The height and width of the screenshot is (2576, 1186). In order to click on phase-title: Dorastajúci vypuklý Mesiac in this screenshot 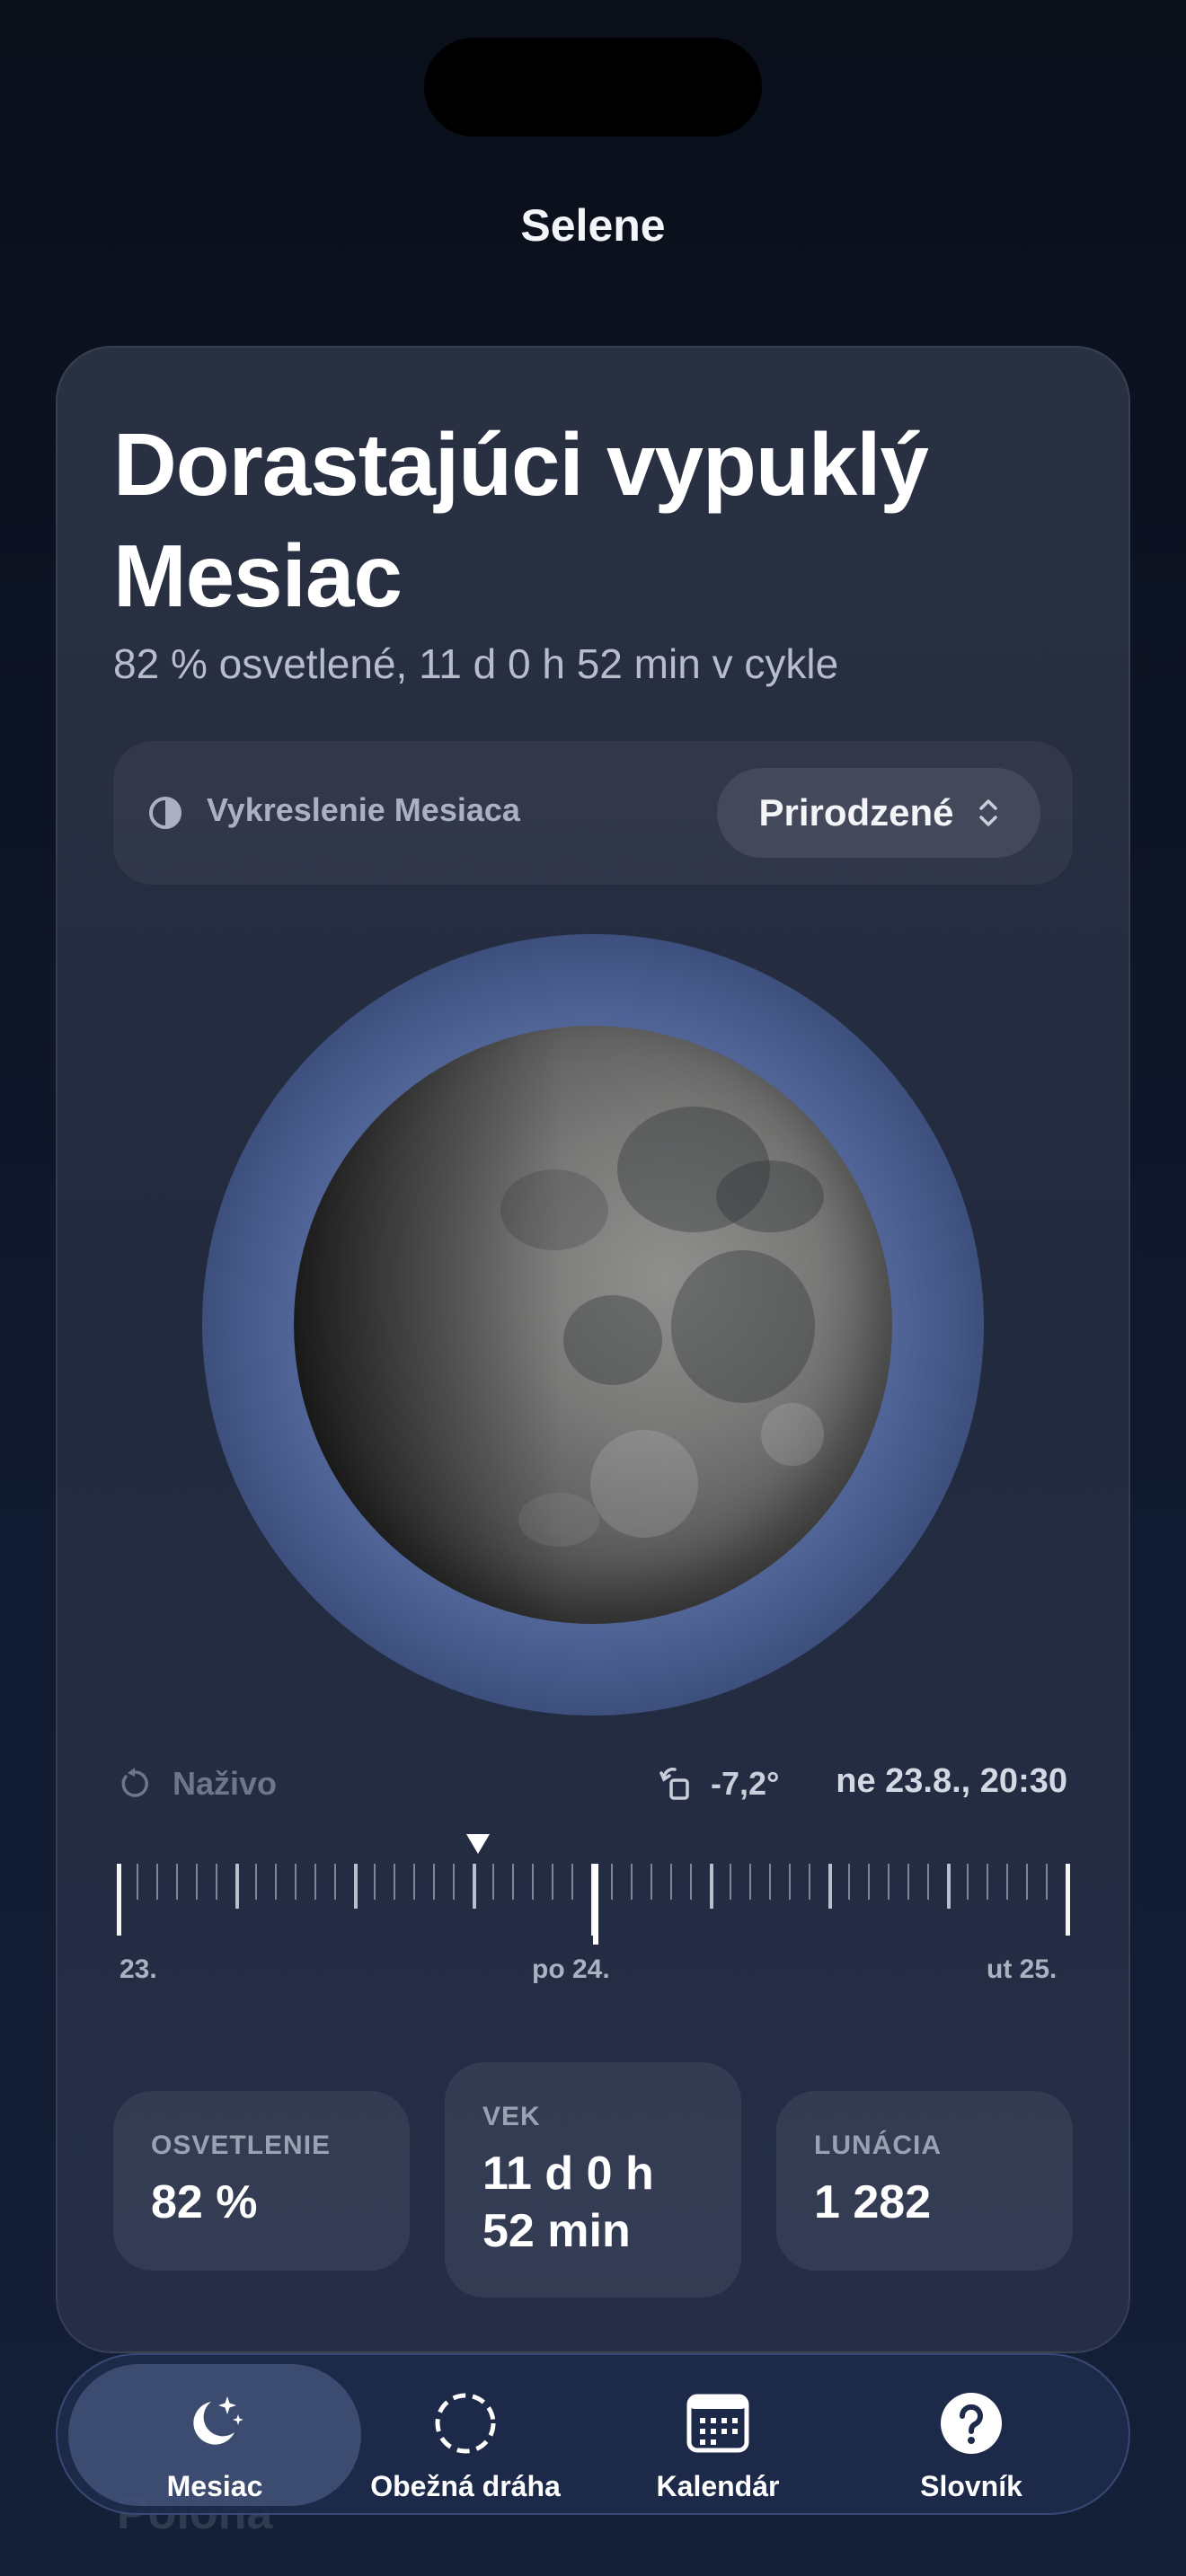, I will do `click(521, 520)`.